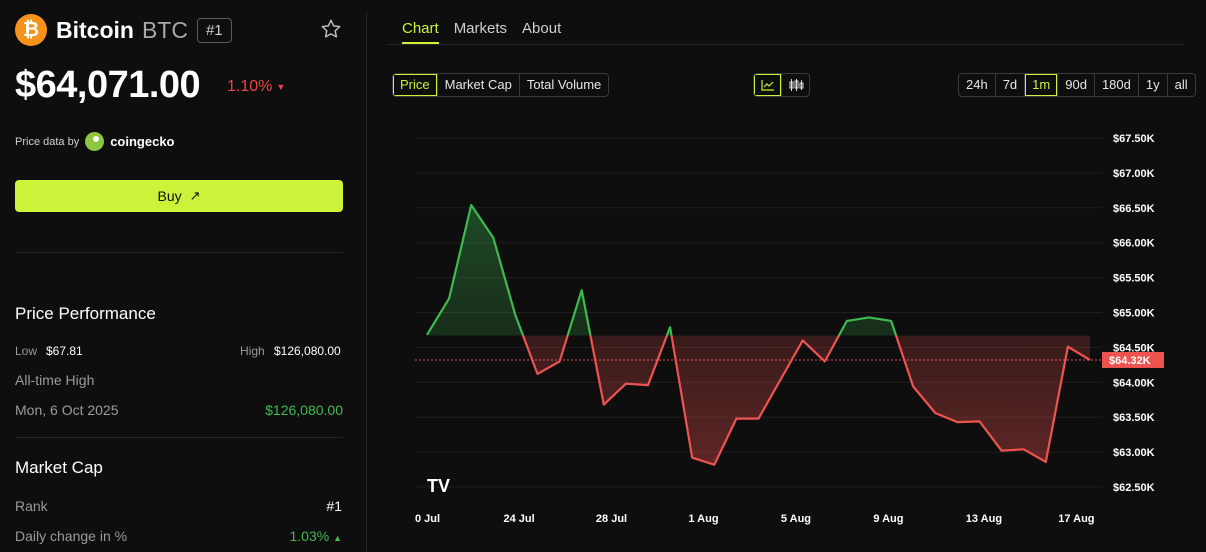 The width and height of the screenshot is (1206, 552). Describe the element at coordinates (334, 506) in the screenshot. I see `rank-value: #1` at that location.